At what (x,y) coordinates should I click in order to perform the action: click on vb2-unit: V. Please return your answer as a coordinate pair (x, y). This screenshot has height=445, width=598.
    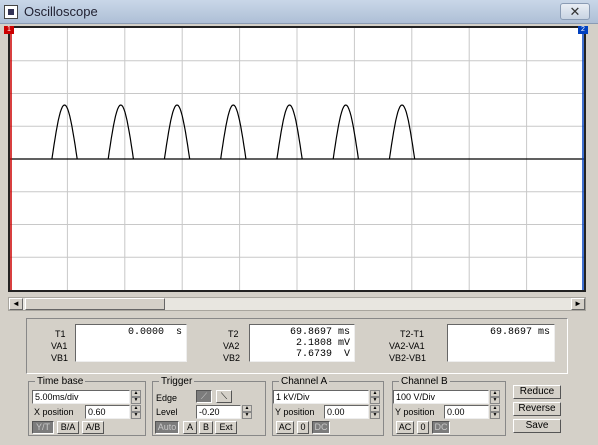
    Looking at the image, I should click on (346, 354).